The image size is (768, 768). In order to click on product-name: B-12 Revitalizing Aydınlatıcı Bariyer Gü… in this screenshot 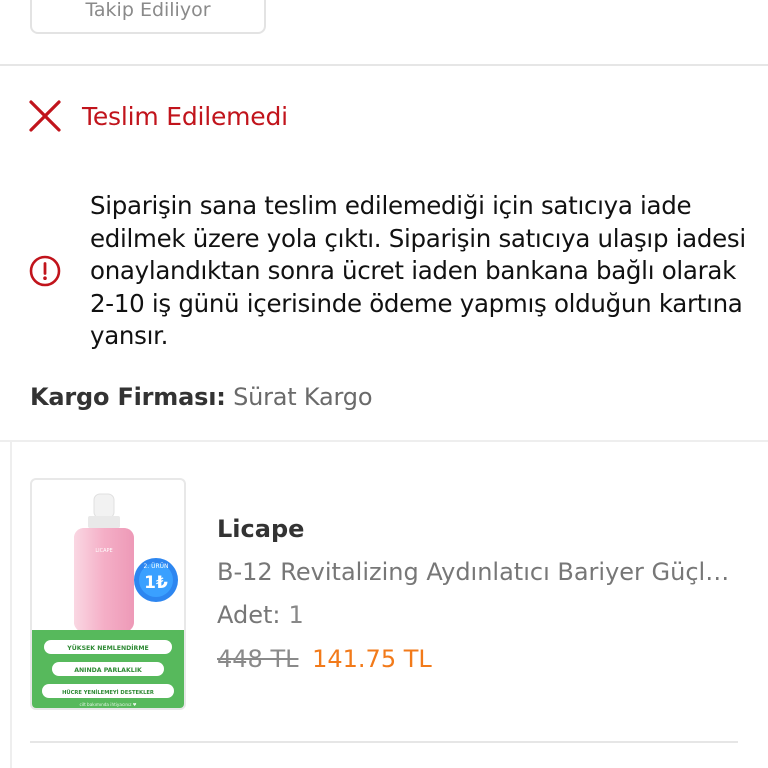, I will do `click(477, 572)`.